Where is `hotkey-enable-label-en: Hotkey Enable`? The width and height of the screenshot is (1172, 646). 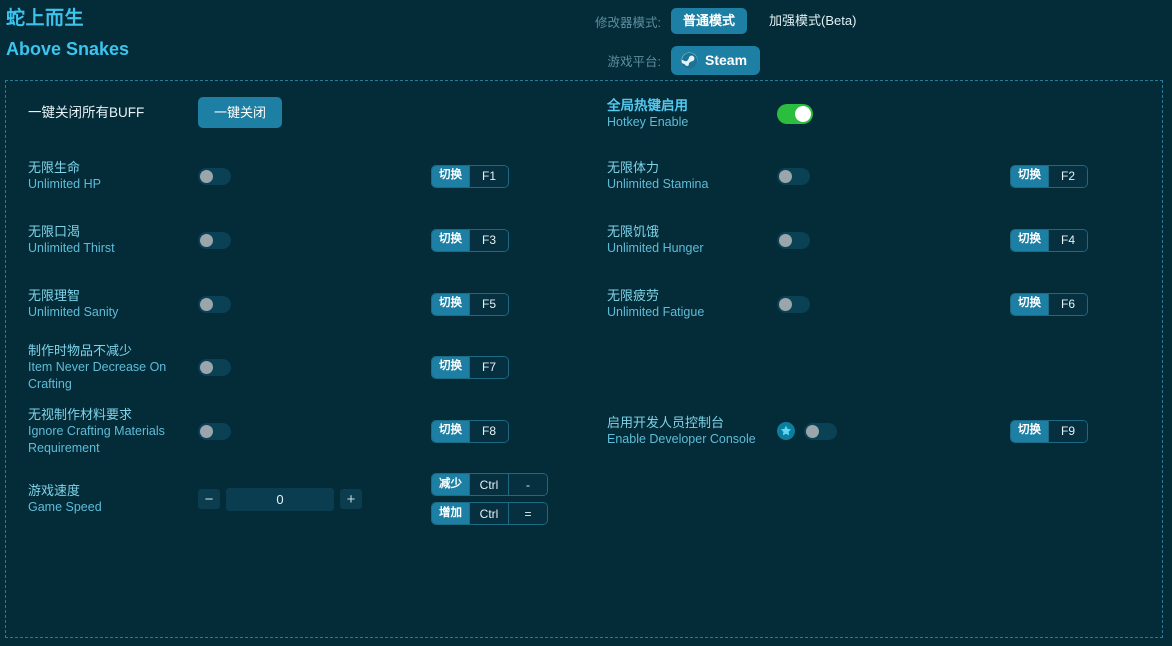
hotkey-enable-label-en: Hotkey Enable is located at coordinates (648, 122).